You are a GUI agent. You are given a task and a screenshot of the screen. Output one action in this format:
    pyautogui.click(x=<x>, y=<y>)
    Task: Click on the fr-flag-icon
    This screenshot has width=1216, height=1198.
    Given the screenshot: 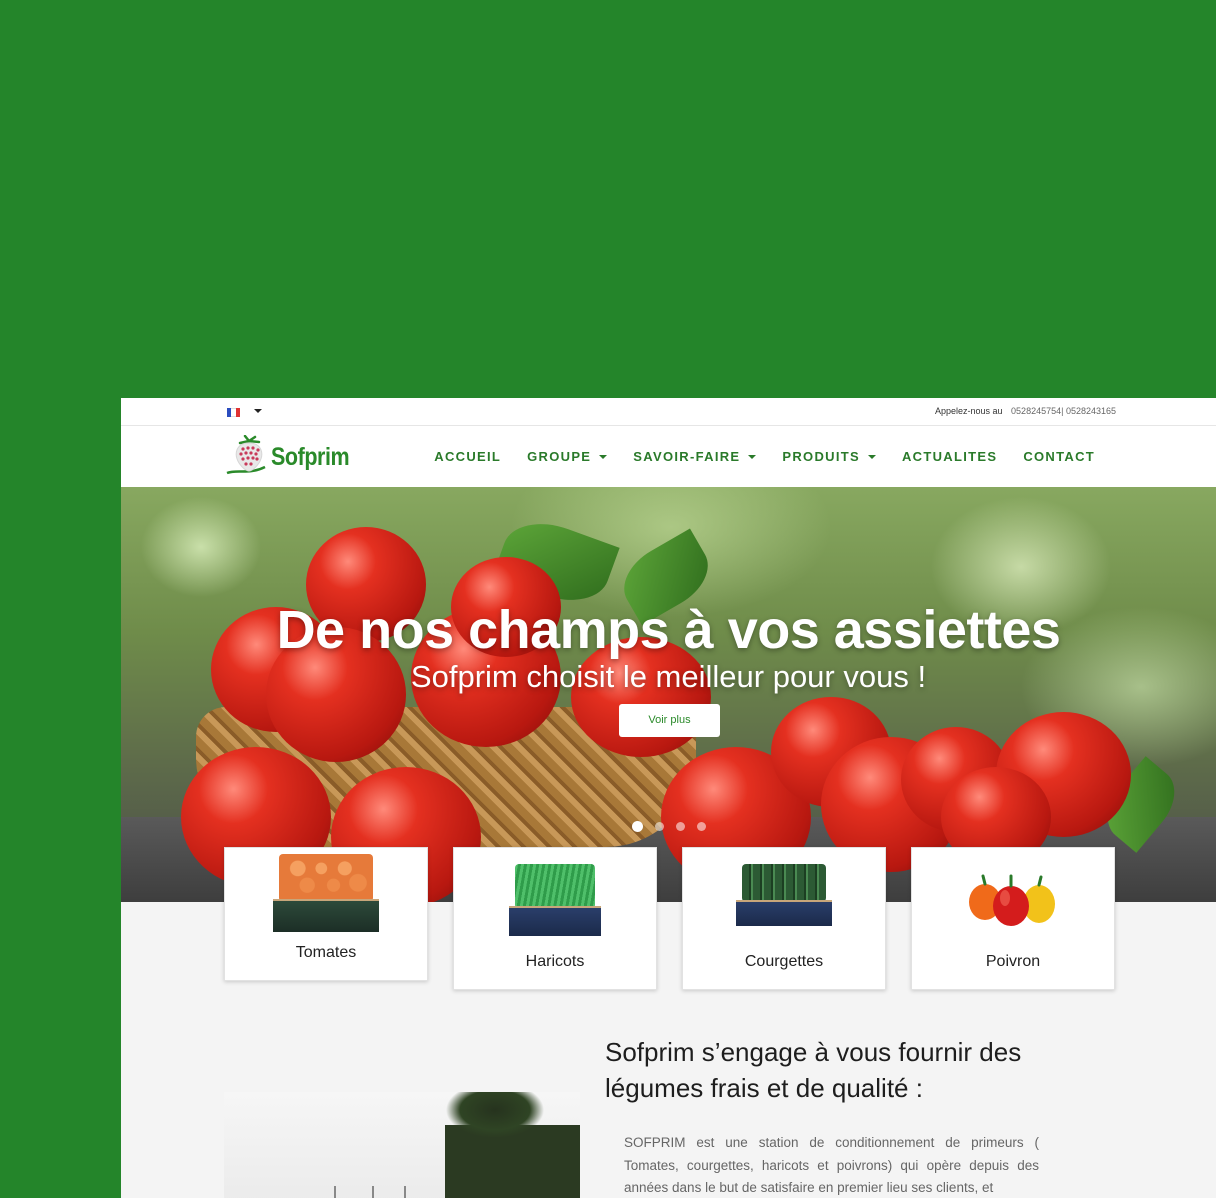 What is the action you would take?
    pyautogui.click(x=233, y=412)
    